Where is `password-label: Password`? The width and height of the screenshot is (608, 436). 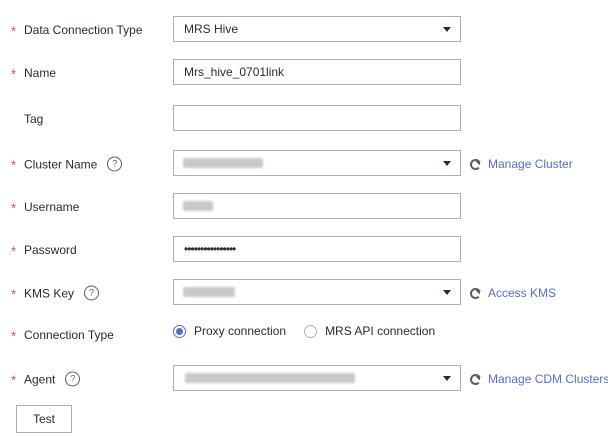 password-label: Password is located at coordinates (50, 250).